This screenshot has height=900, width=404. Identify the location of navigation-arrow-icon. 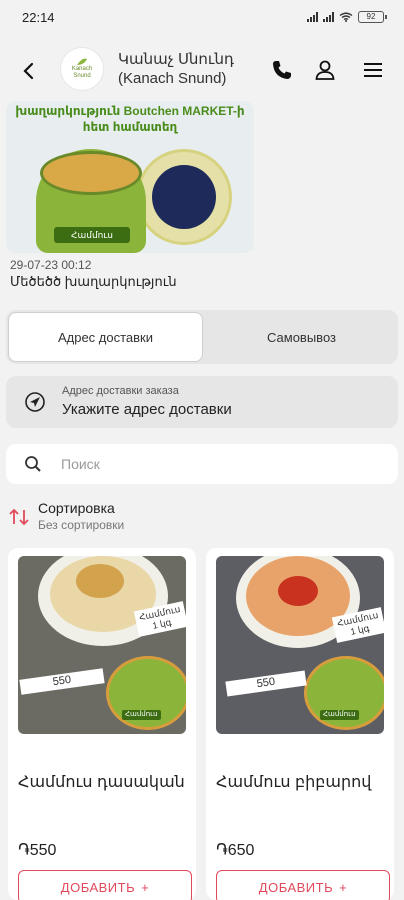
(35, 402).